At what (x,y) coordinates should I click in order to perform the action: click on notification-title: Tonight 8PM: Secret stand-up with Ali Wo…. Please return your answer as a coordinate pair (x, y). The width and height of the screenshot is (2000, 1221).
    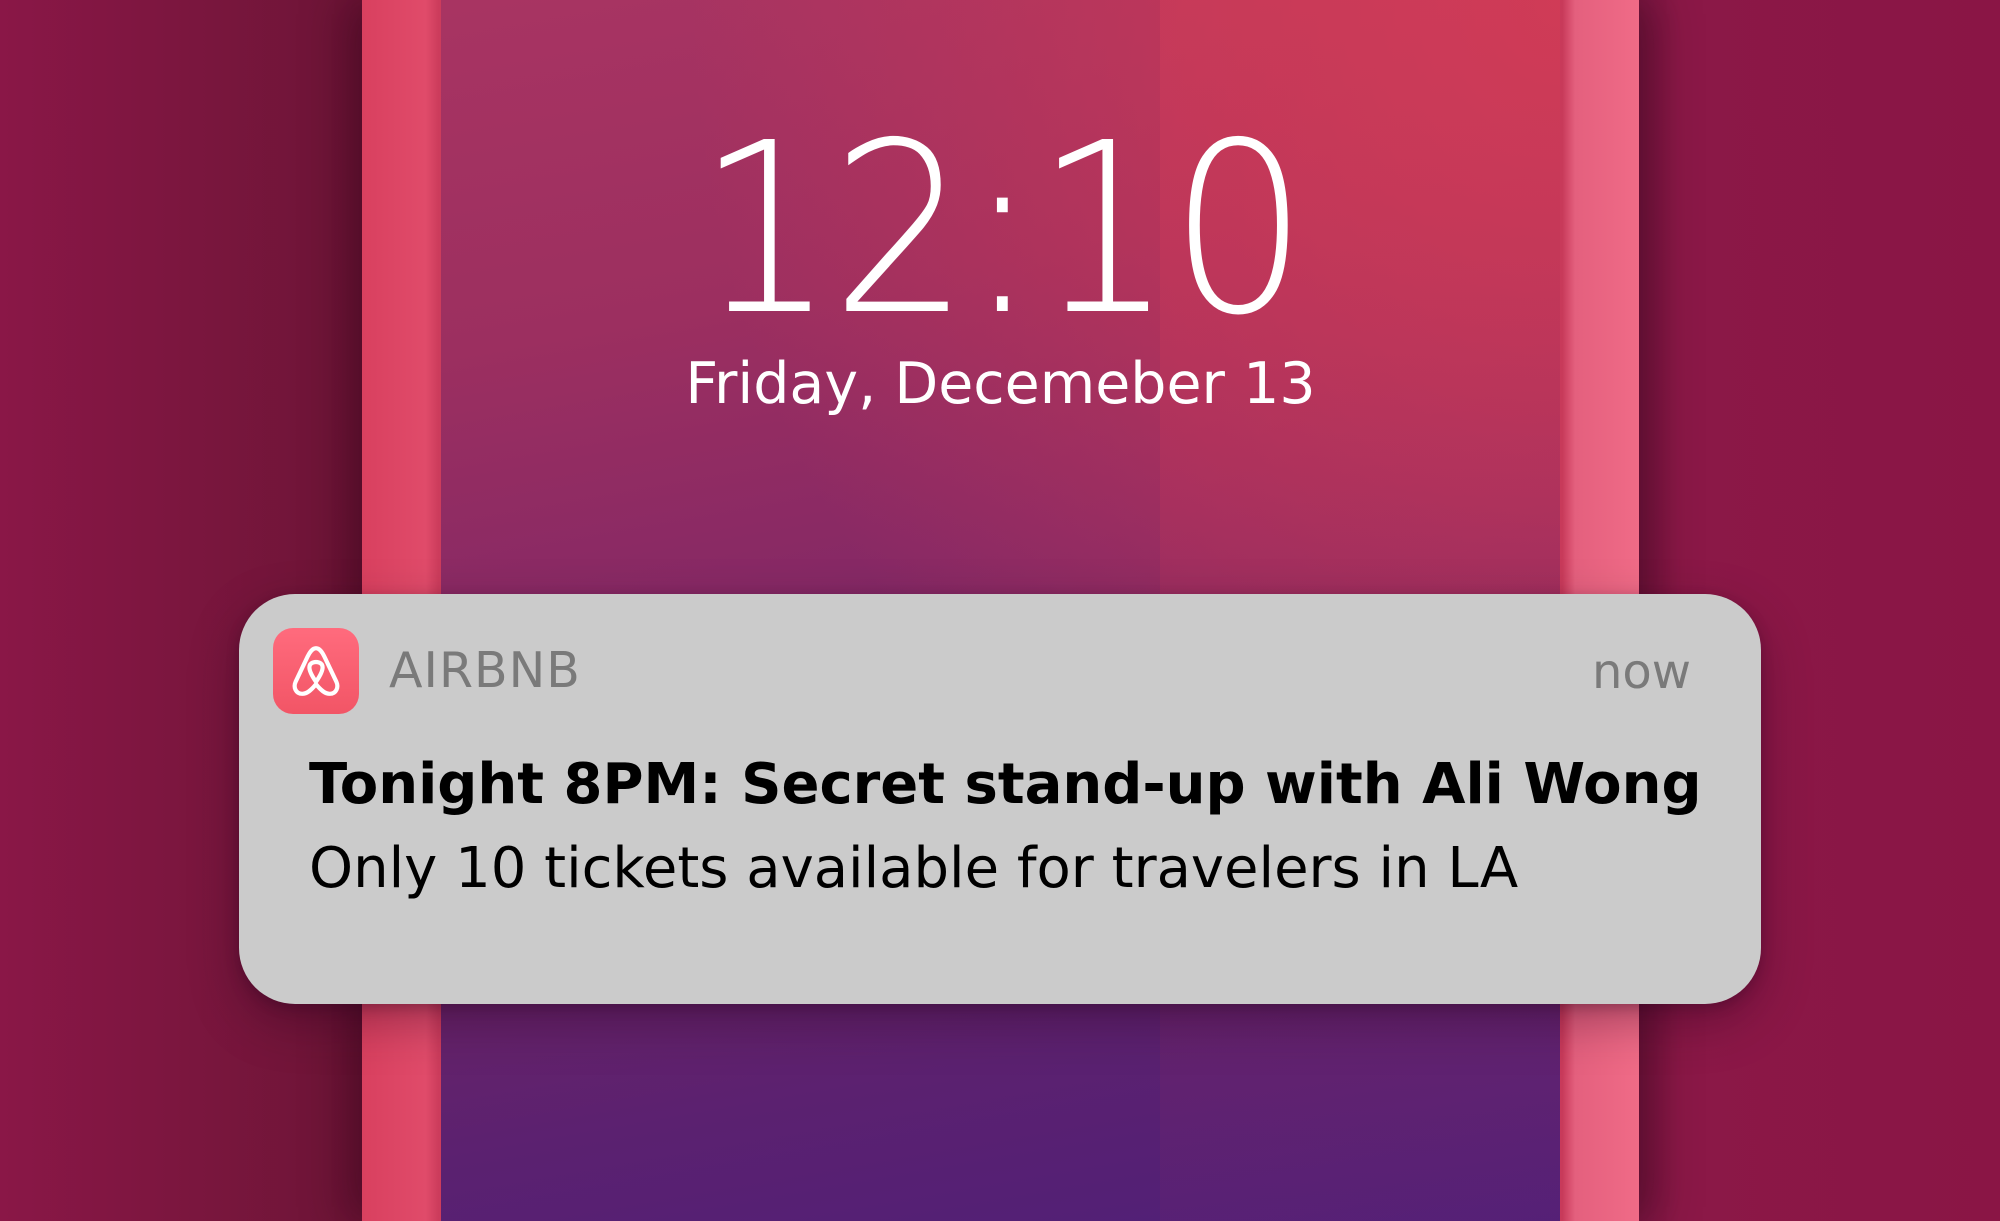
    Looking at the image, I should click on (1005, 784).